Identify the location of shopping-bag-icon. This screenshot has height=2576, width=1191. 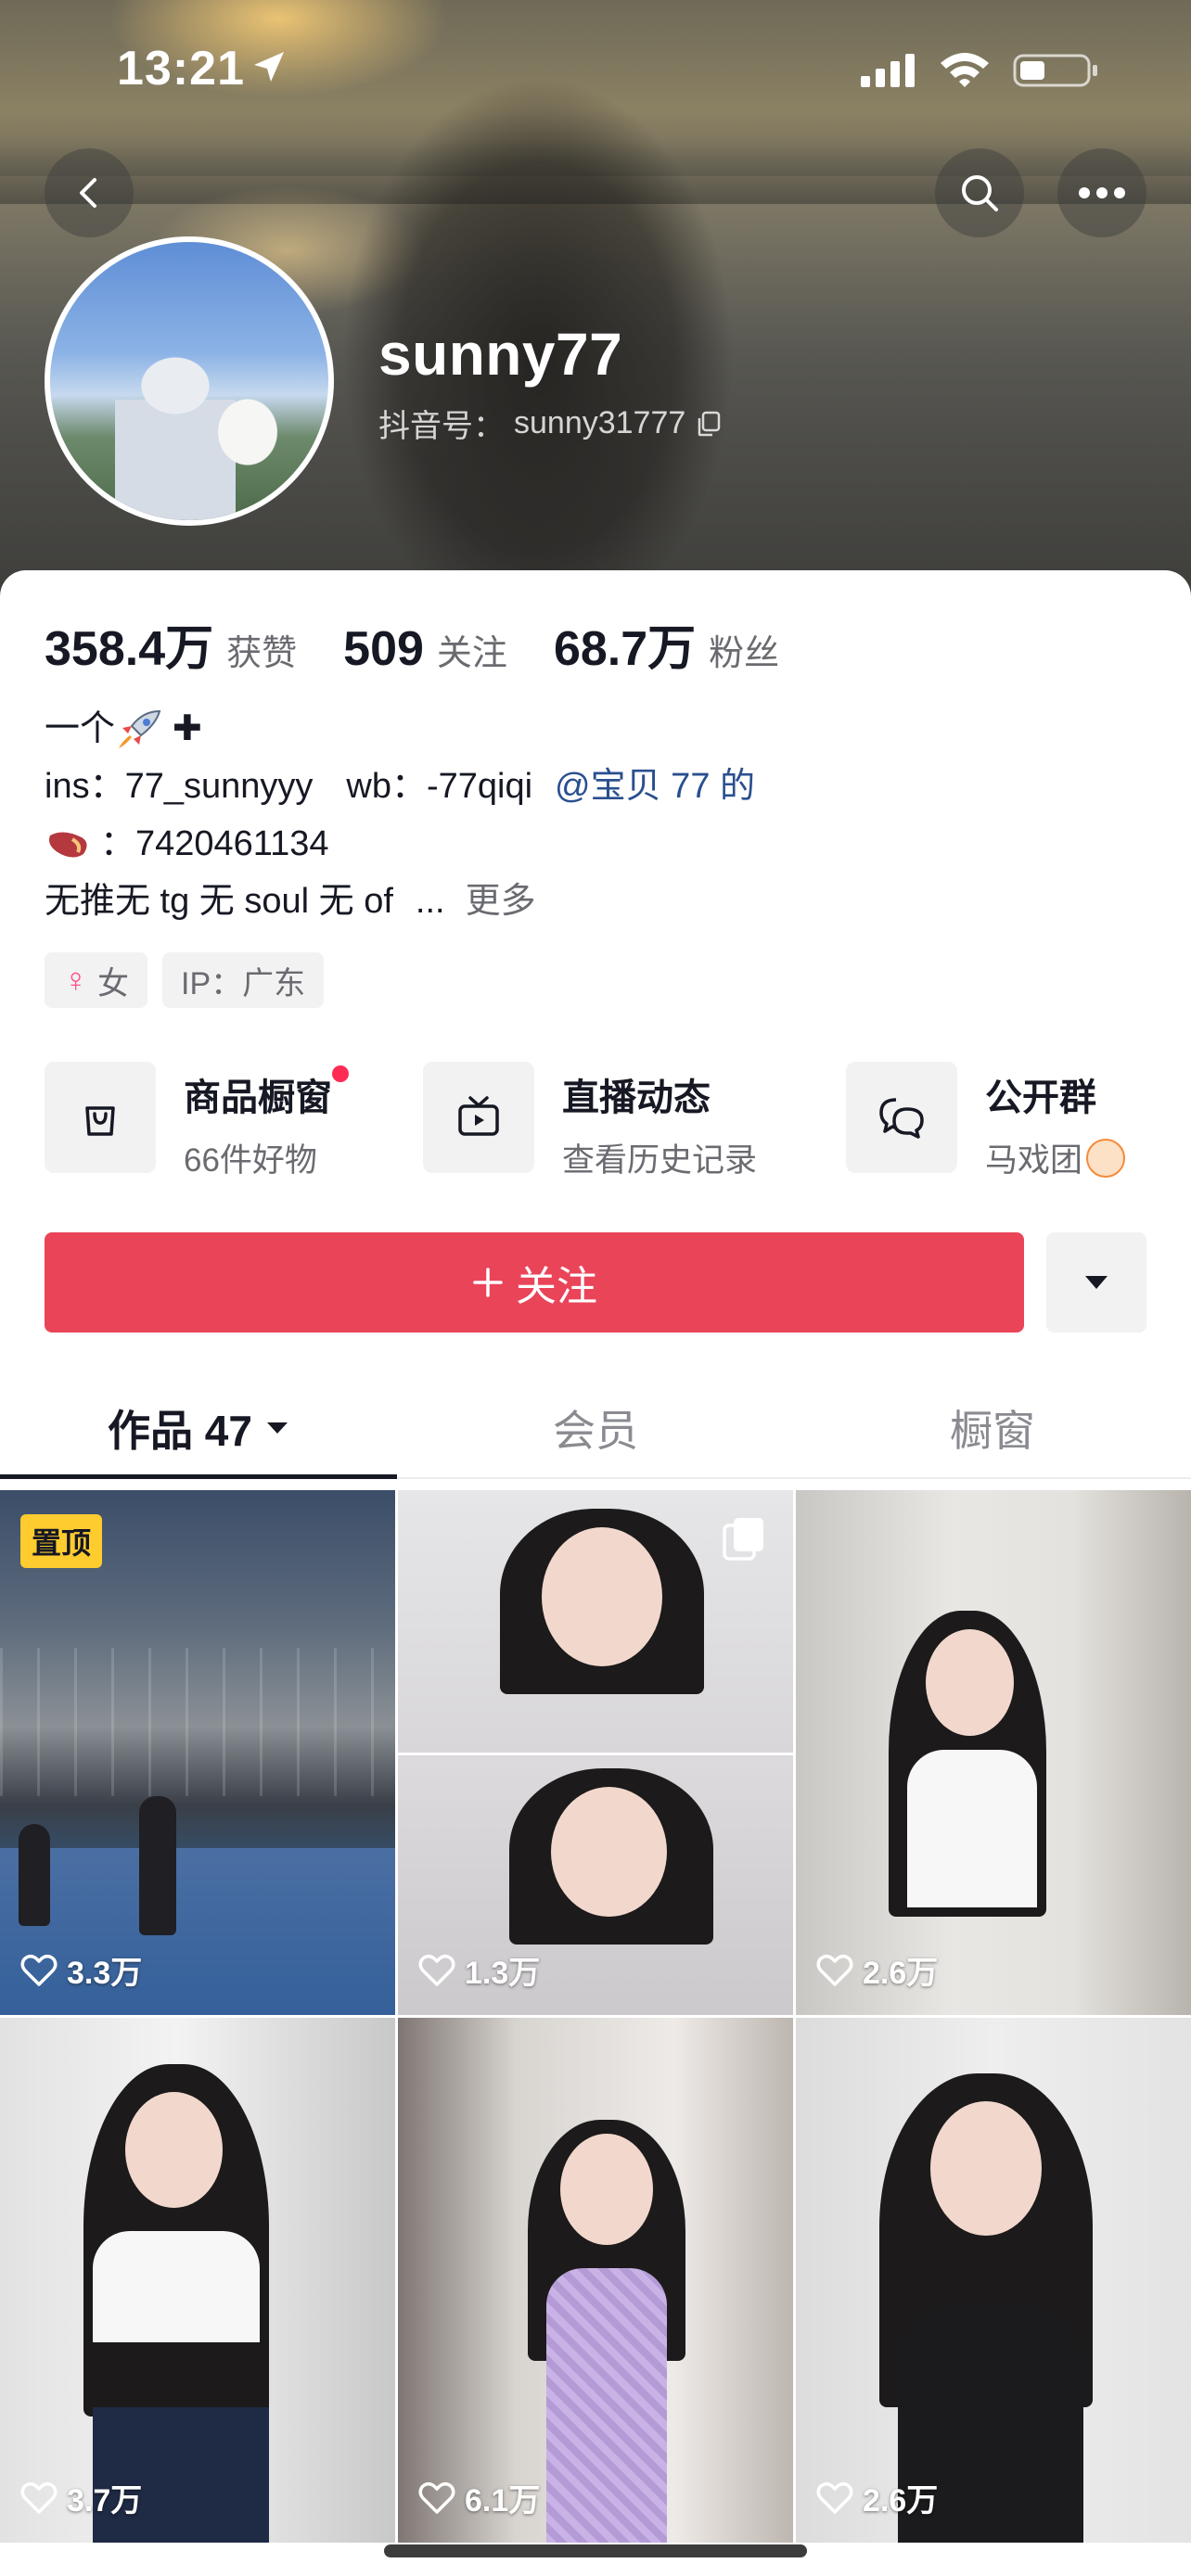
(100, 1121).